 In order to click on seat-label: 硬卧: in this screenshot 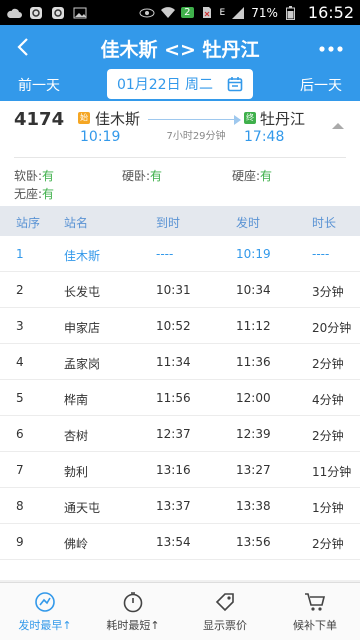, I will do `click(136, 176)`.